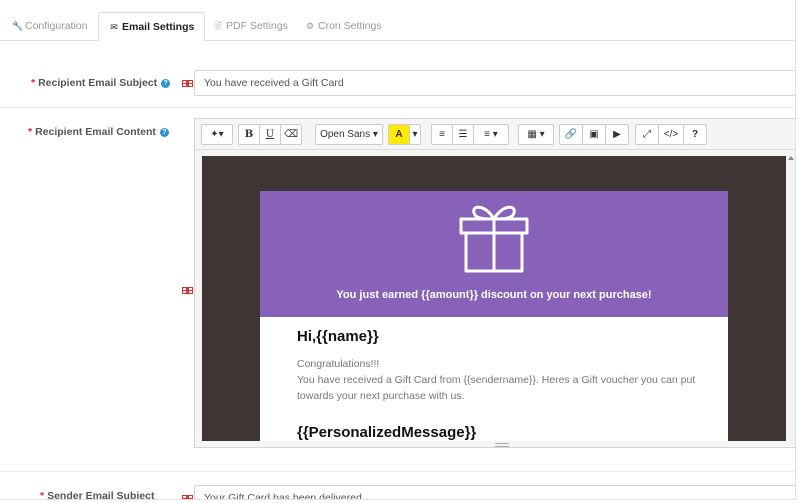 This screenshot has width=800, height=503. Describe the element at coordinates (250, 26) in the screenshot. I see `tab-pdf-settings: 🗎 PDF Settings` at that location.